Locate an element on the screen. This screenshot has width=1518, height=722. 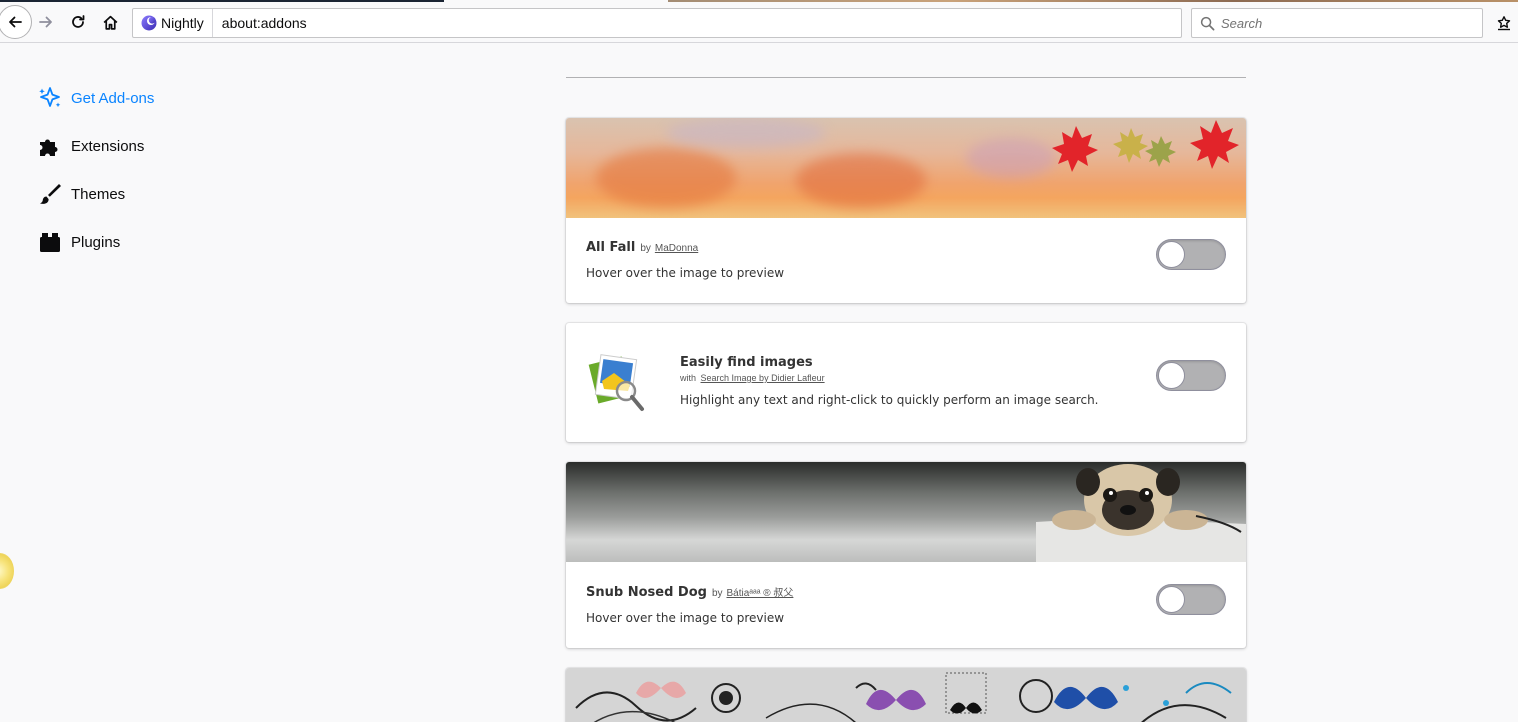
reload-button is located at coordinates (78, 22).